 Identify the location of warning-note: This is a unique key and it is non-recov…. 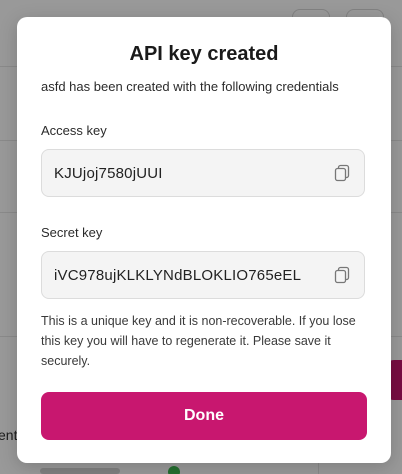
(198, 341).